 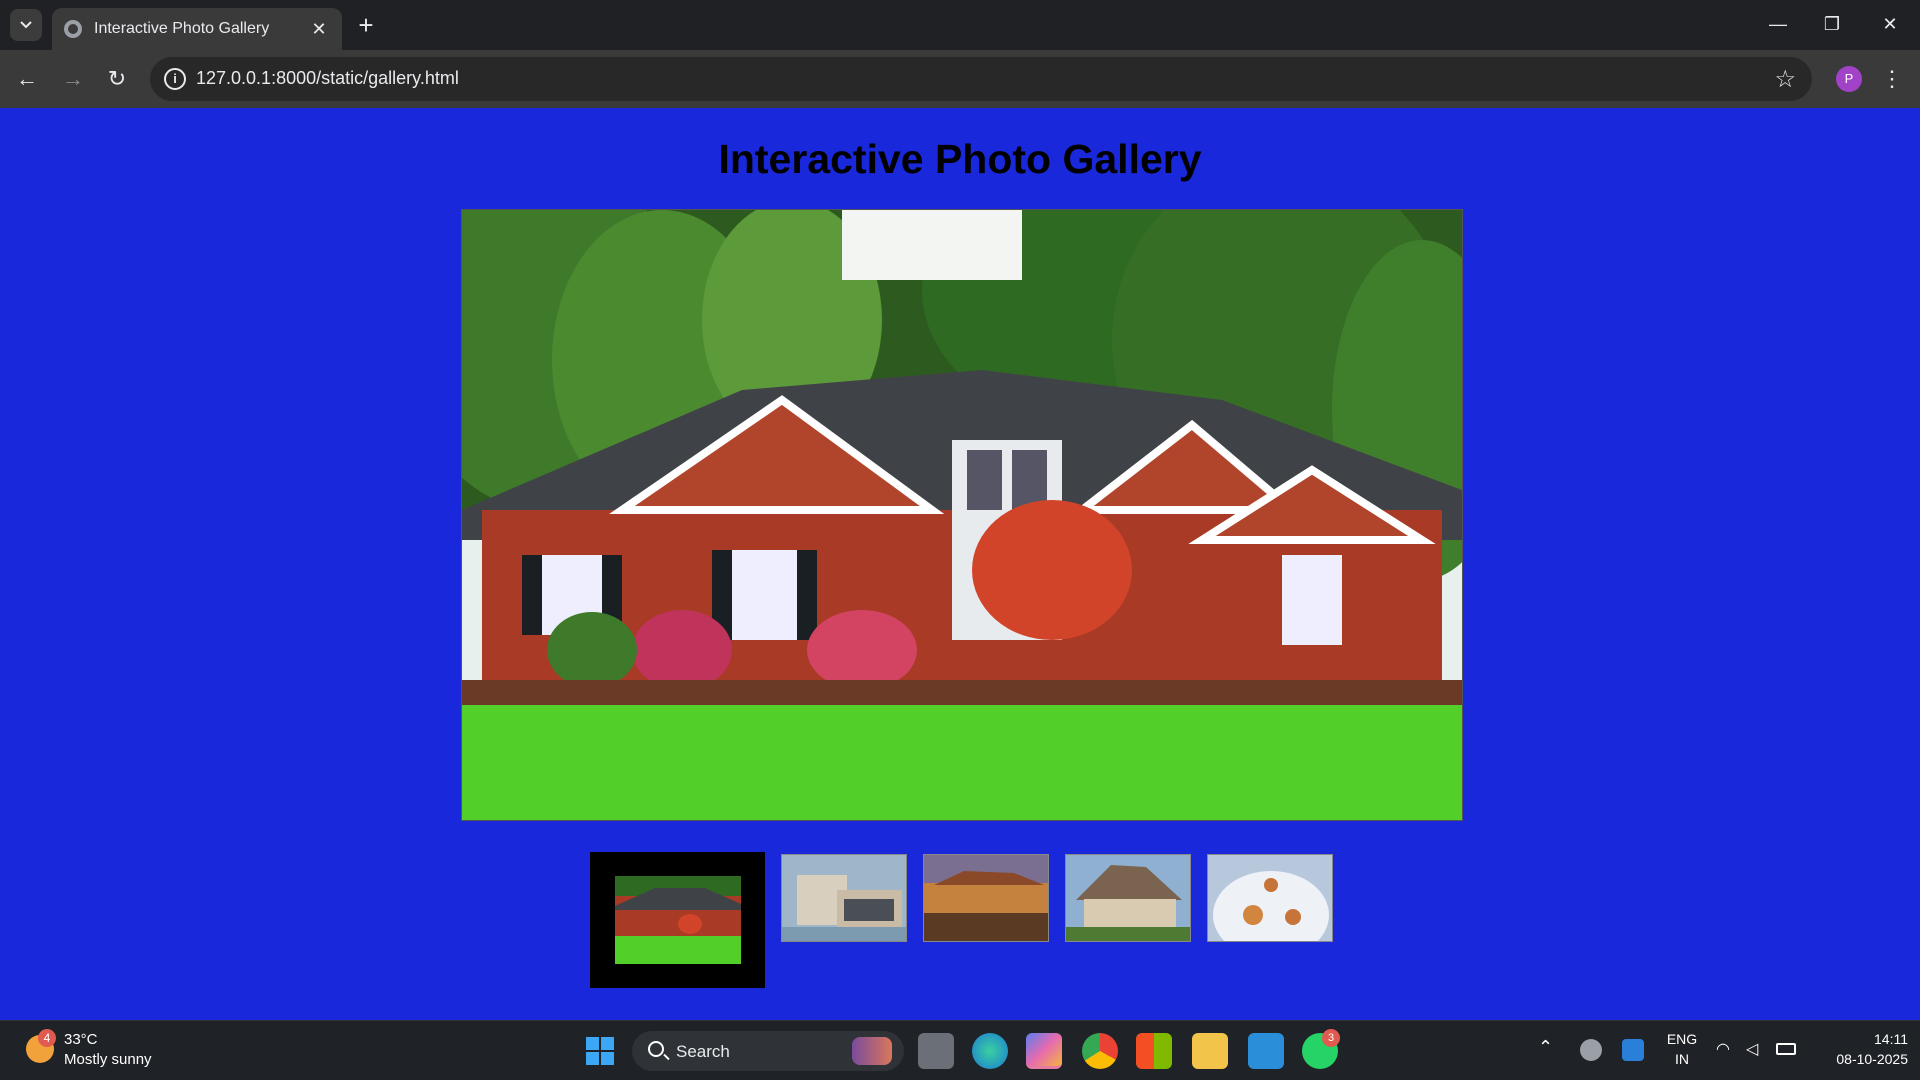 I want to click on forward-button: →, so click(x=73, y=79).